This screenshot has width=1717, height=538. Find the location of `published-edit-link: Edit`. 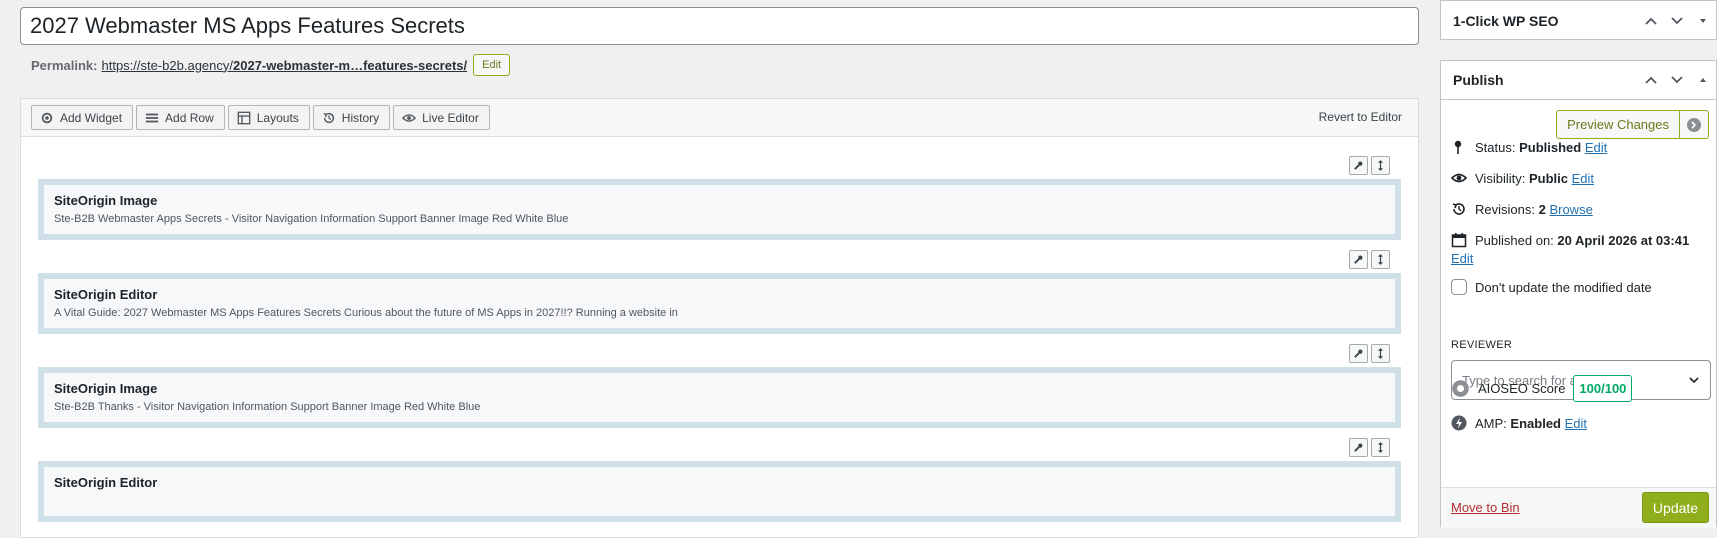

published-edit-link: Edit is located at coordinates (1462, 258).